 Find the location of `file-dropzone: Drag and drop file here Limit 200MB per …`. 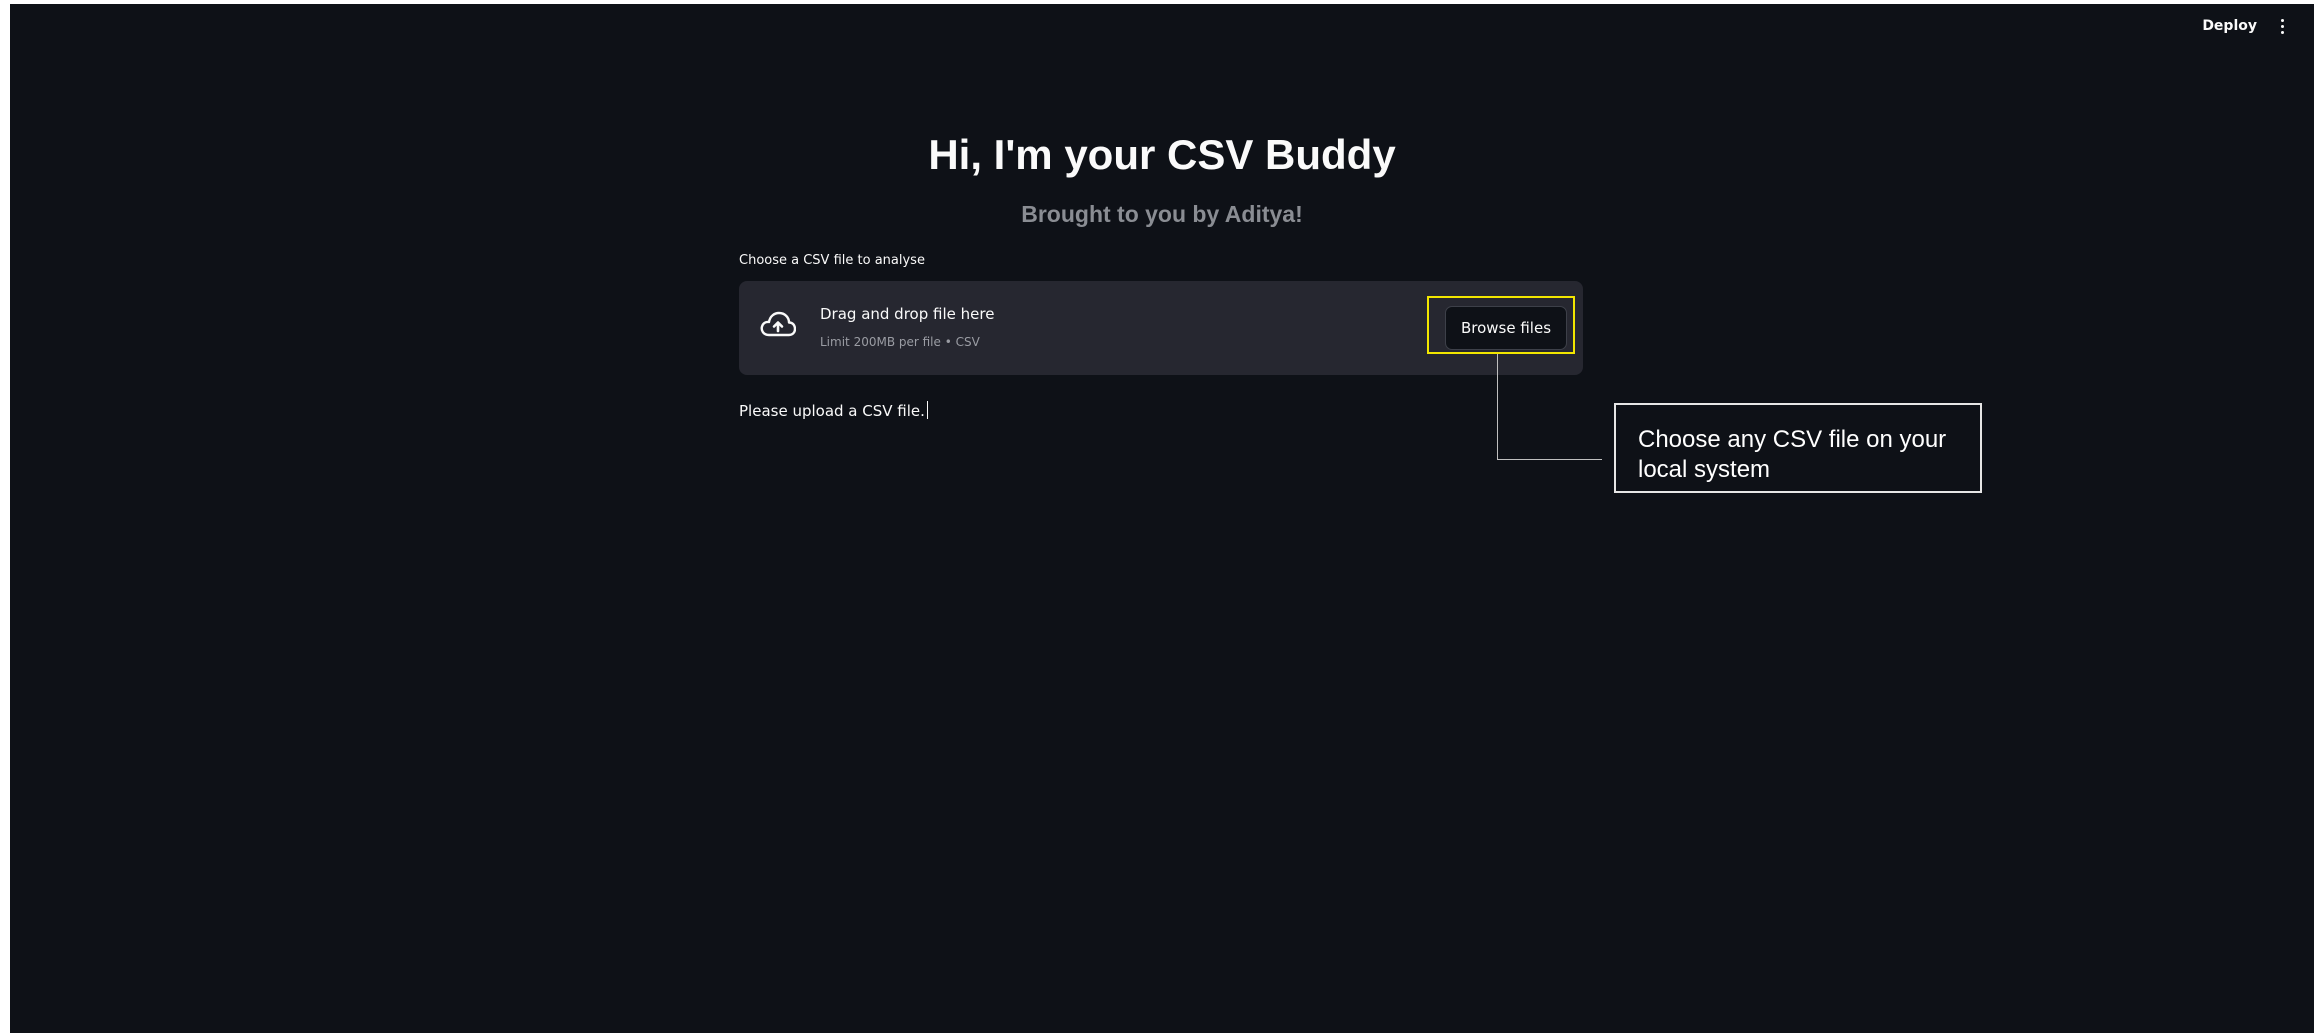

file-dropzone: Drag and drop file here Limit 200MB per … is located at coordinates (1161, 328).